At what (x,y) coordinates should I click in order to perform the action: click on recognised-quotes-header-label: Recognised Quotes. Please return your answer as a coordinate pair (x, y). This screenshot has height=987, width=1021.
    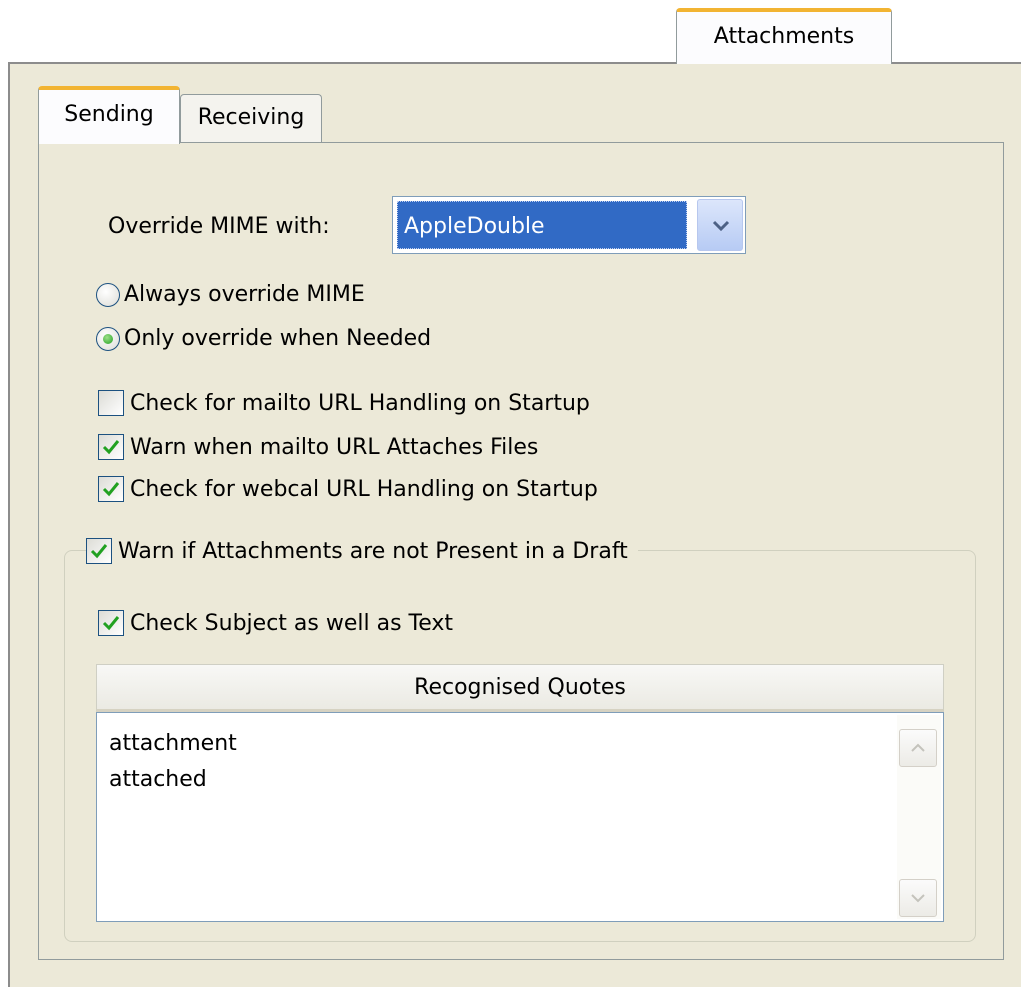
    Looking at the image, I should click on (520, 687).